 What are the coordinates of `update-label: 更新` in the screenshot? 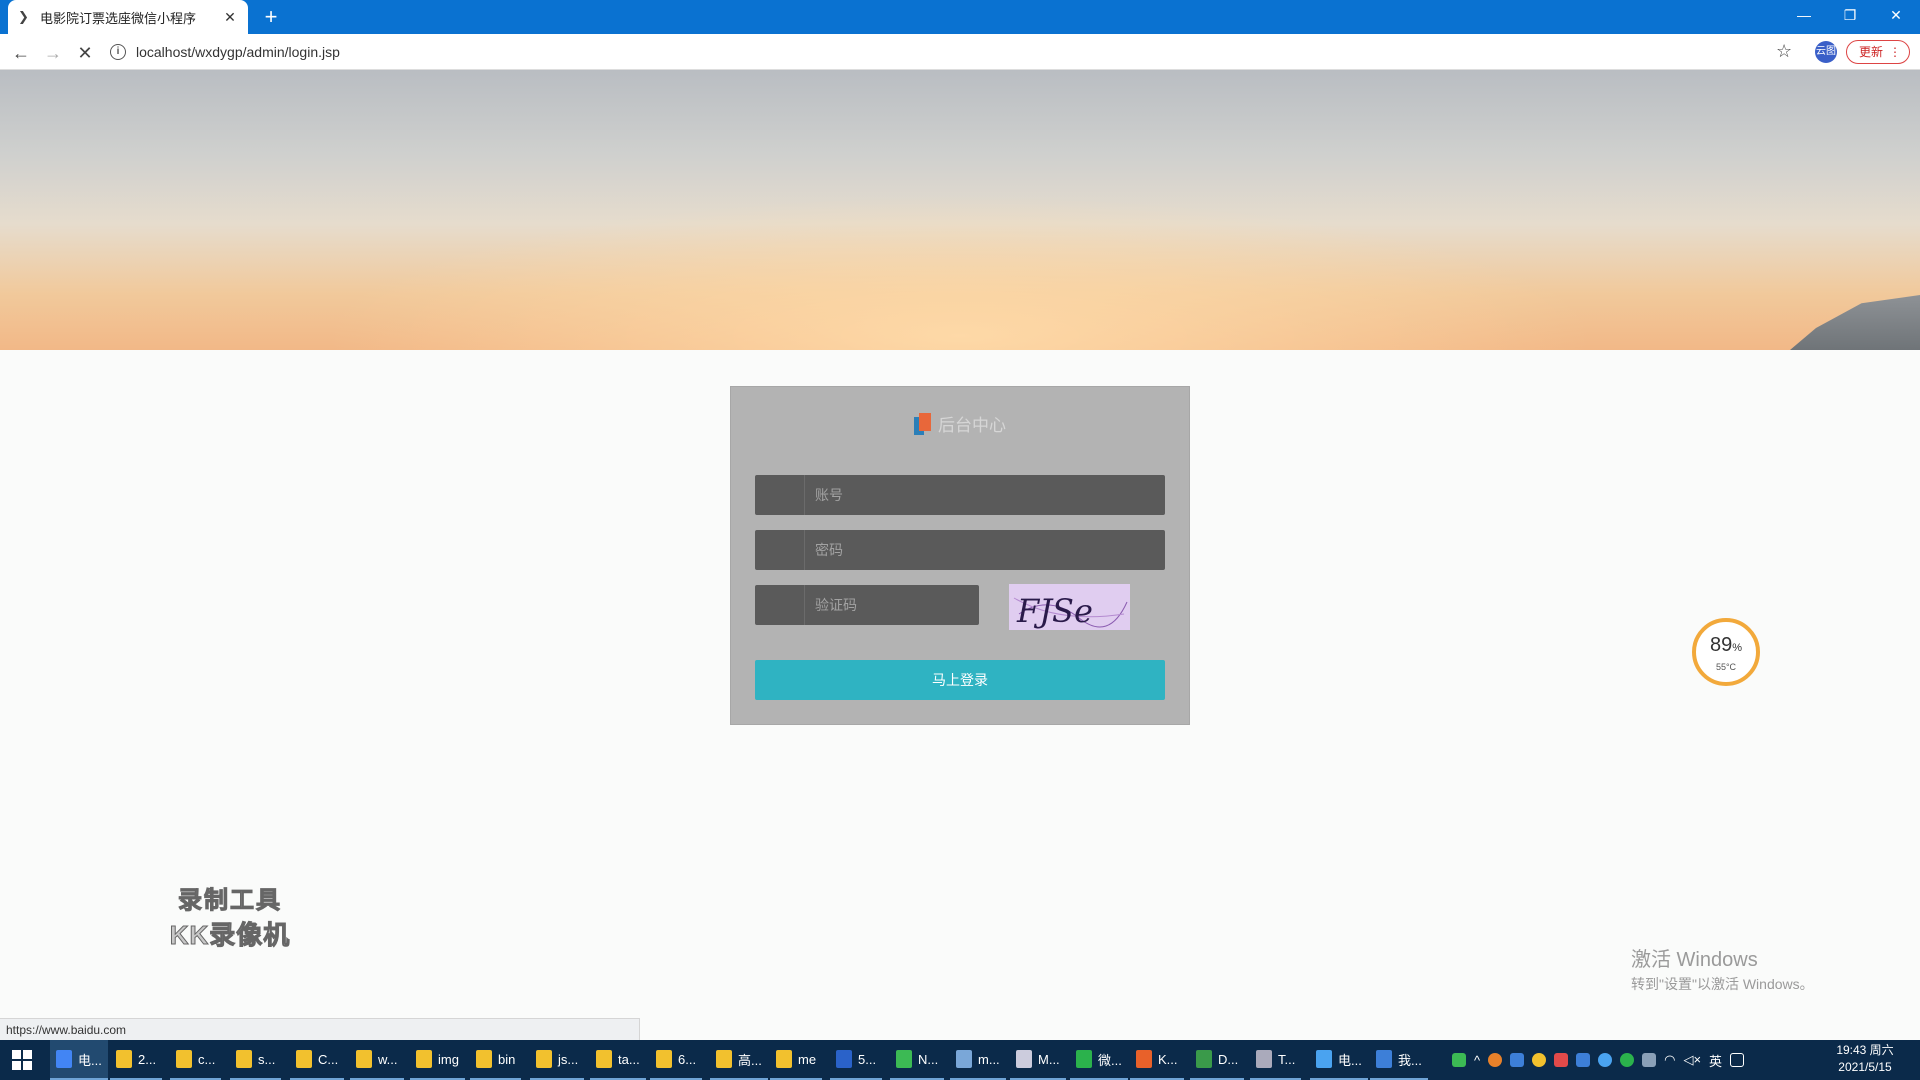 It's located at (1871, 52).